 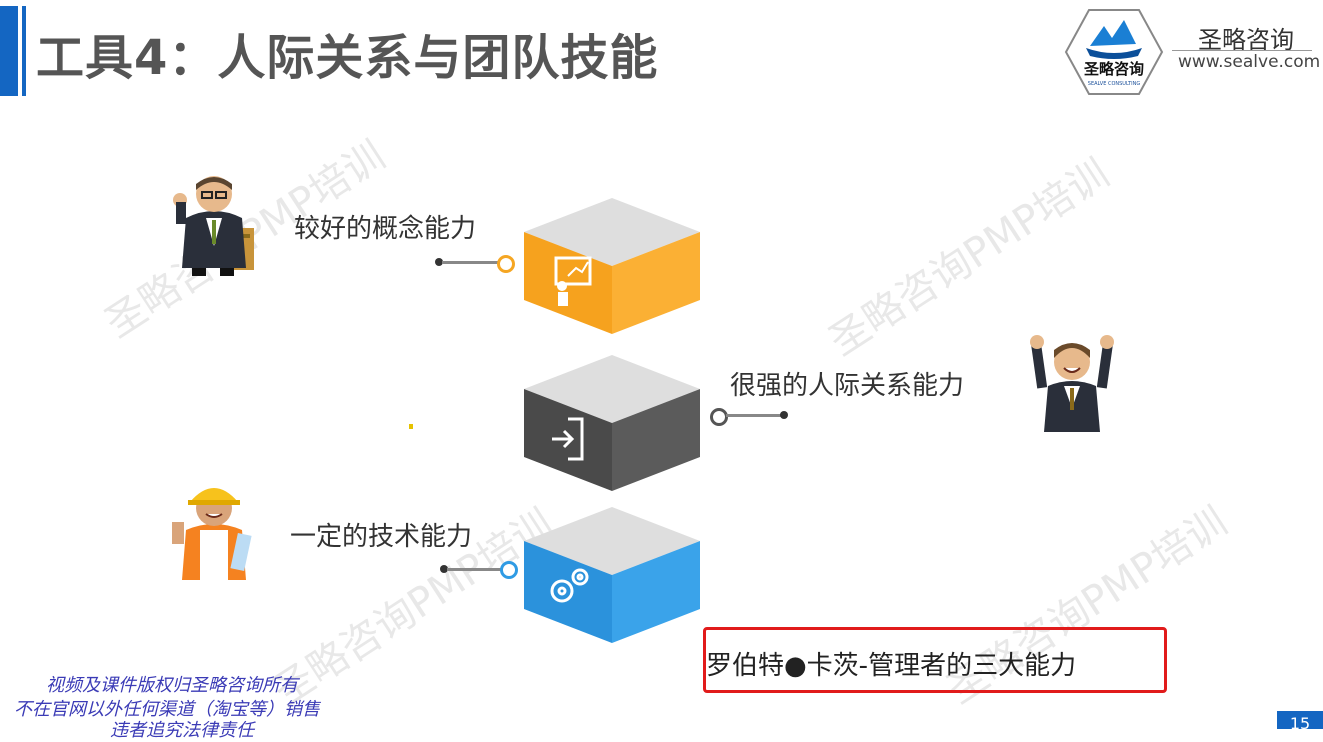 What do you see at coordinates (381, 537) in the screenshot?
I see `item-label-technical: 一定的技术能力` at bounding box center [381, 537].